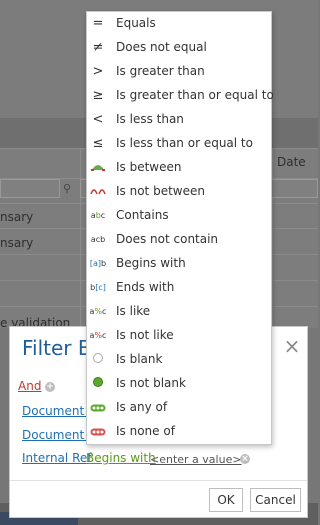  What do you see at coordinates (151, 383) in the screenshot?
I see `menu-item-label: Is not blank` at bounding box center [151, 383].